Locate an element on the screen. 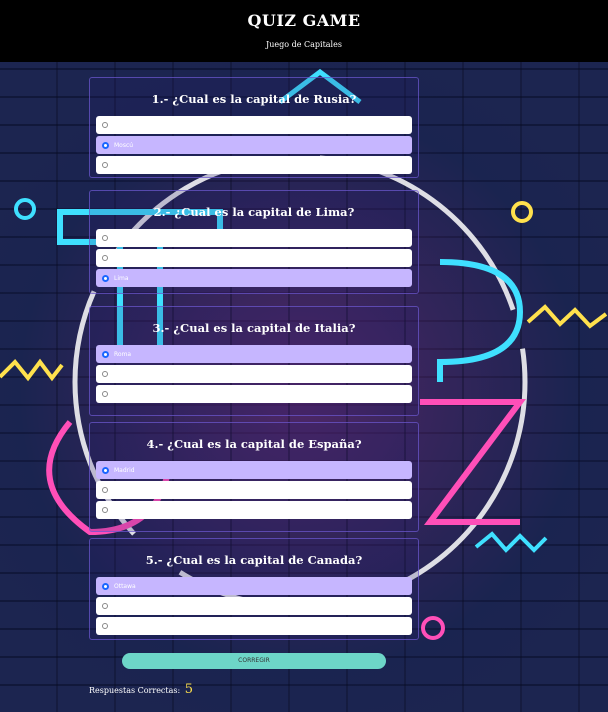 The image size is (608, 712). option-label: Moscú is located at coordinates (124, 145).